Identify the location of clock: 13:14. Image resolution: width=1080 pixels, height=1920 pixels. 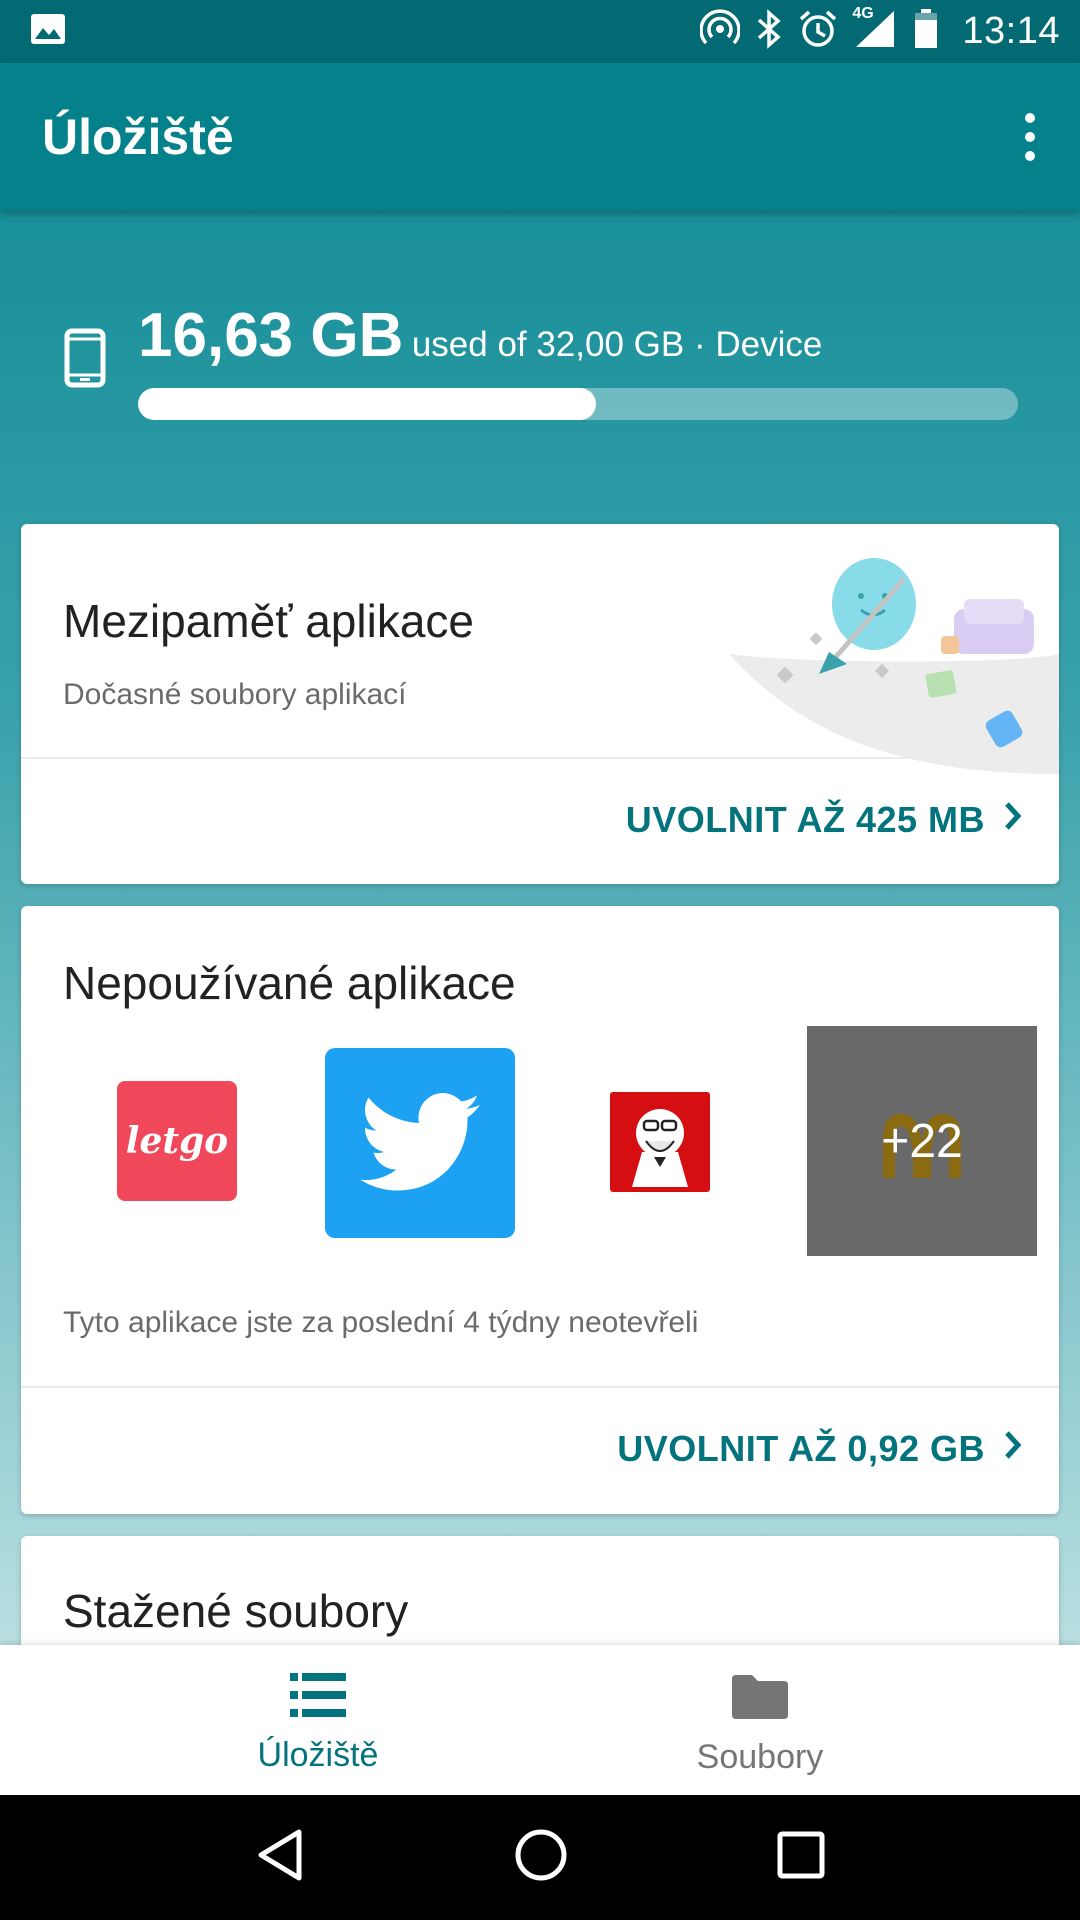
(1011, 31).